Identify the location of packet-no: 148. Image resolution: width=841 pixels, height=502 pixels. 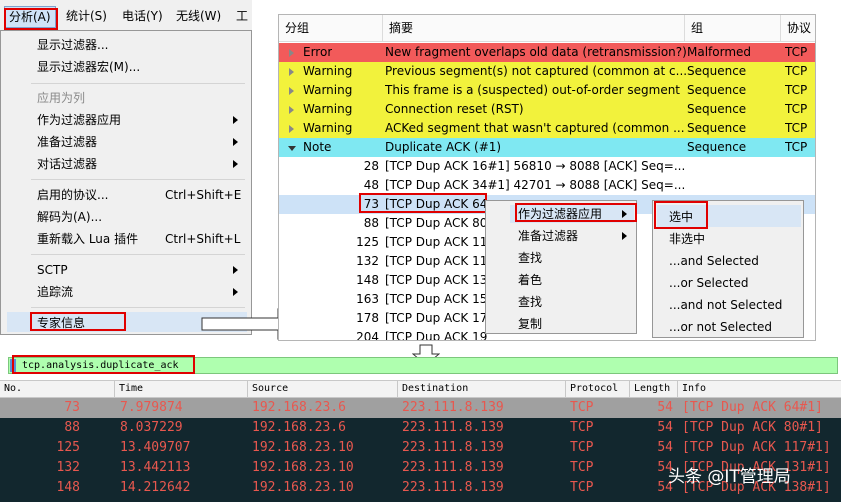
(68, 487).